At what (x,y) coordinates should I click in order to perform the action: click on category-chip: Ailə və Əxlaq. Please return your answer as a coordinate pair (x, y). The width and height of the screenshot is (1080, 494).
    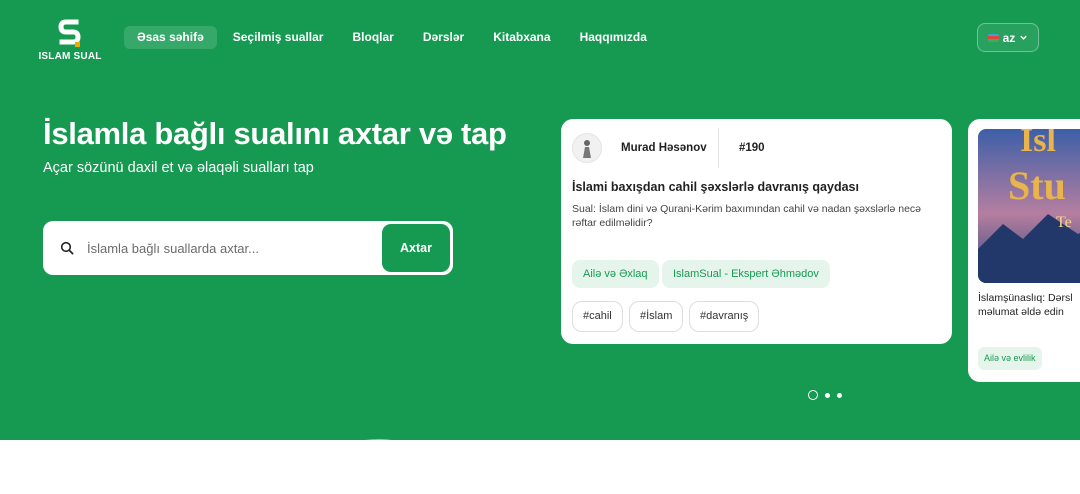
    Looking at the image, I should click on (615, 274).